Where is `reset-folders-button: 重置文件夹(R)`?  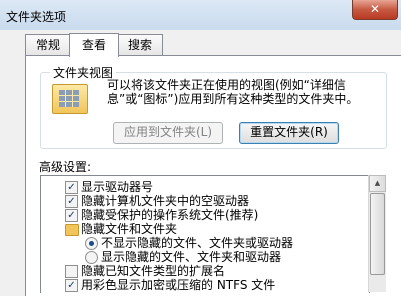
reset-folders-button: 重置文件夹(R) is located at coordinates (289, 133).